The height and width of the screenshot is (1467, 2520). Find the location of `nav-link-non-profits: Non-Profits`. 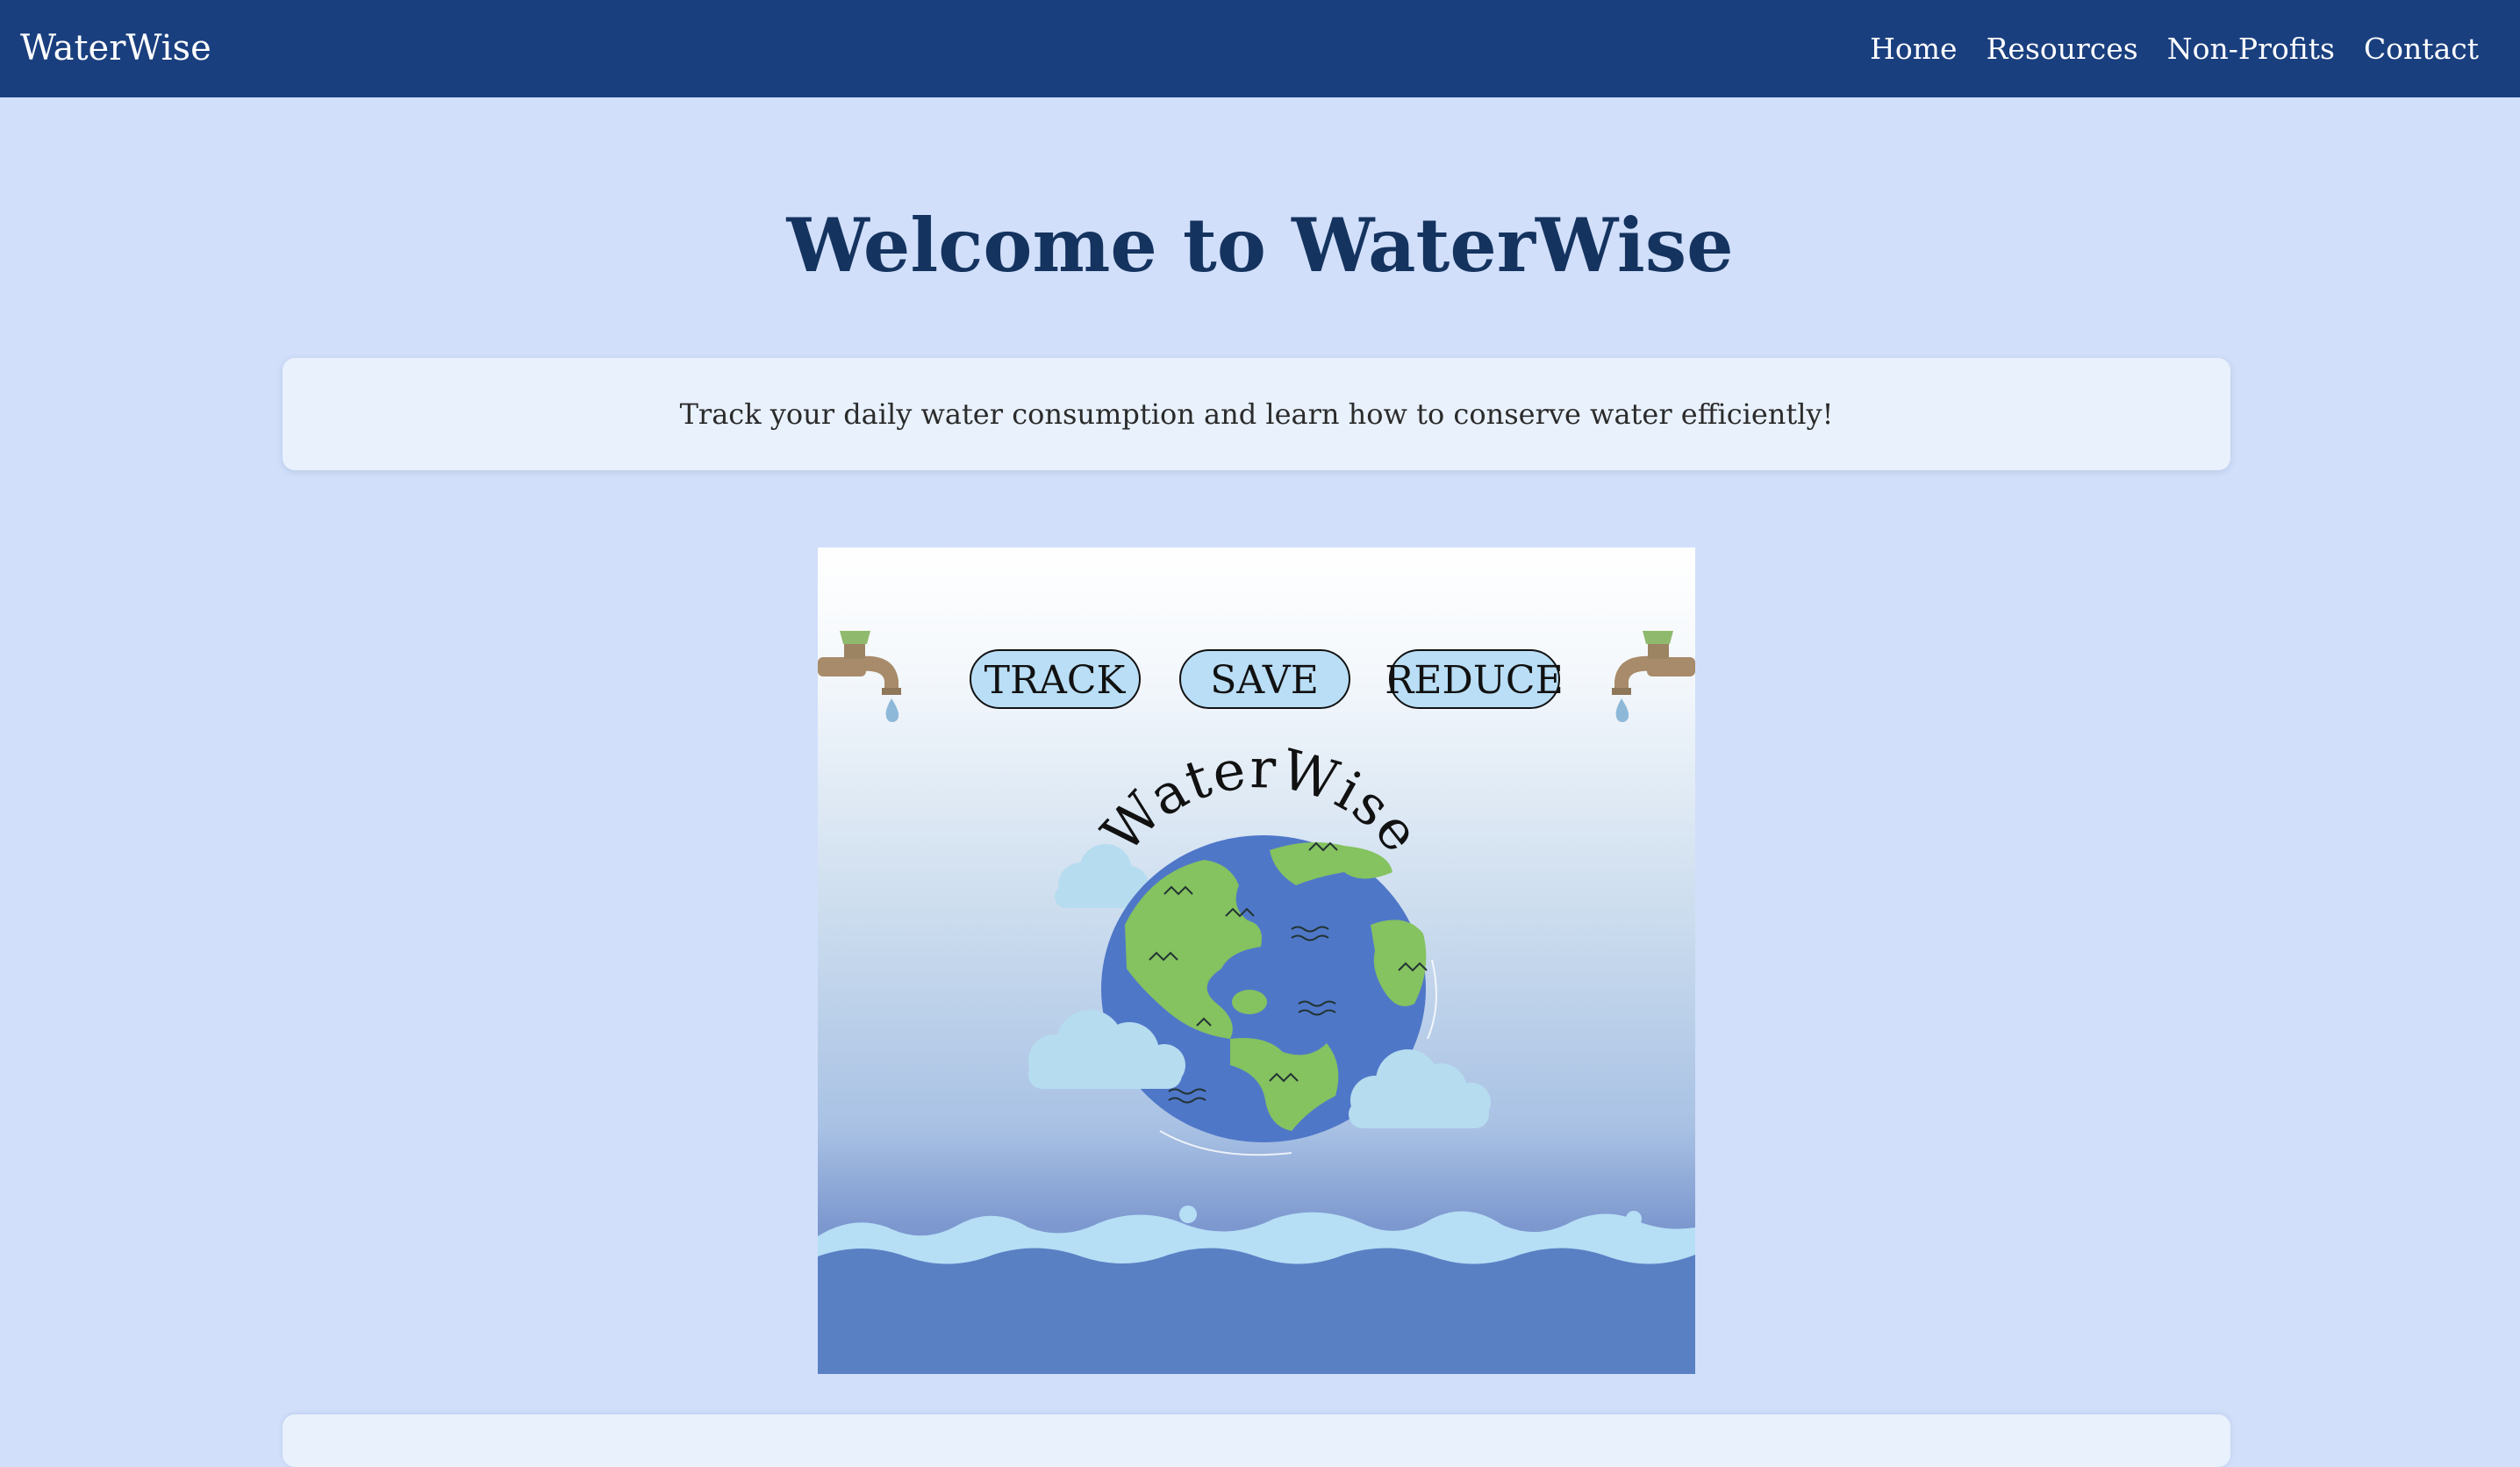

nav-link-non-profits: Non-Profits is located at coordinates (2251, 49).